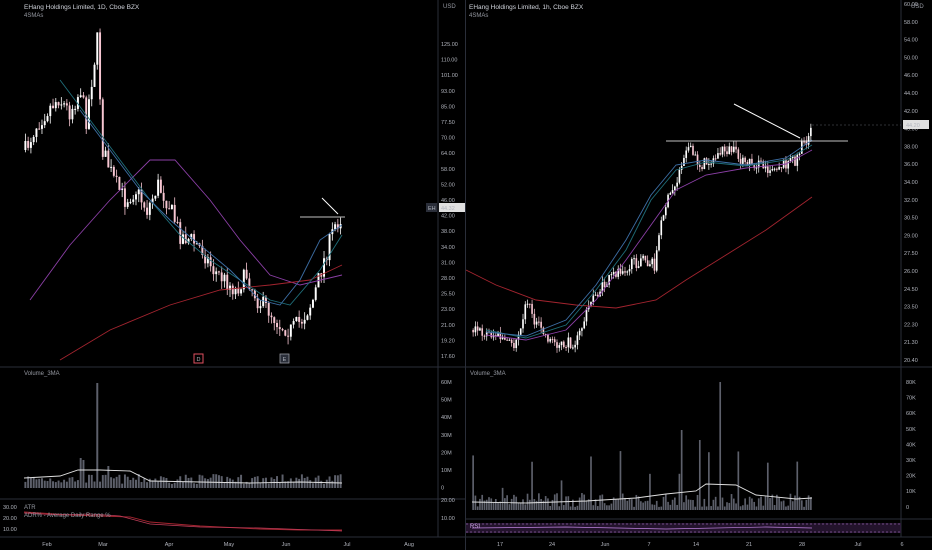  Describe the element at coordinates (30, 508) in the screenshot. I see `left-atr-title: ATR` at that location.